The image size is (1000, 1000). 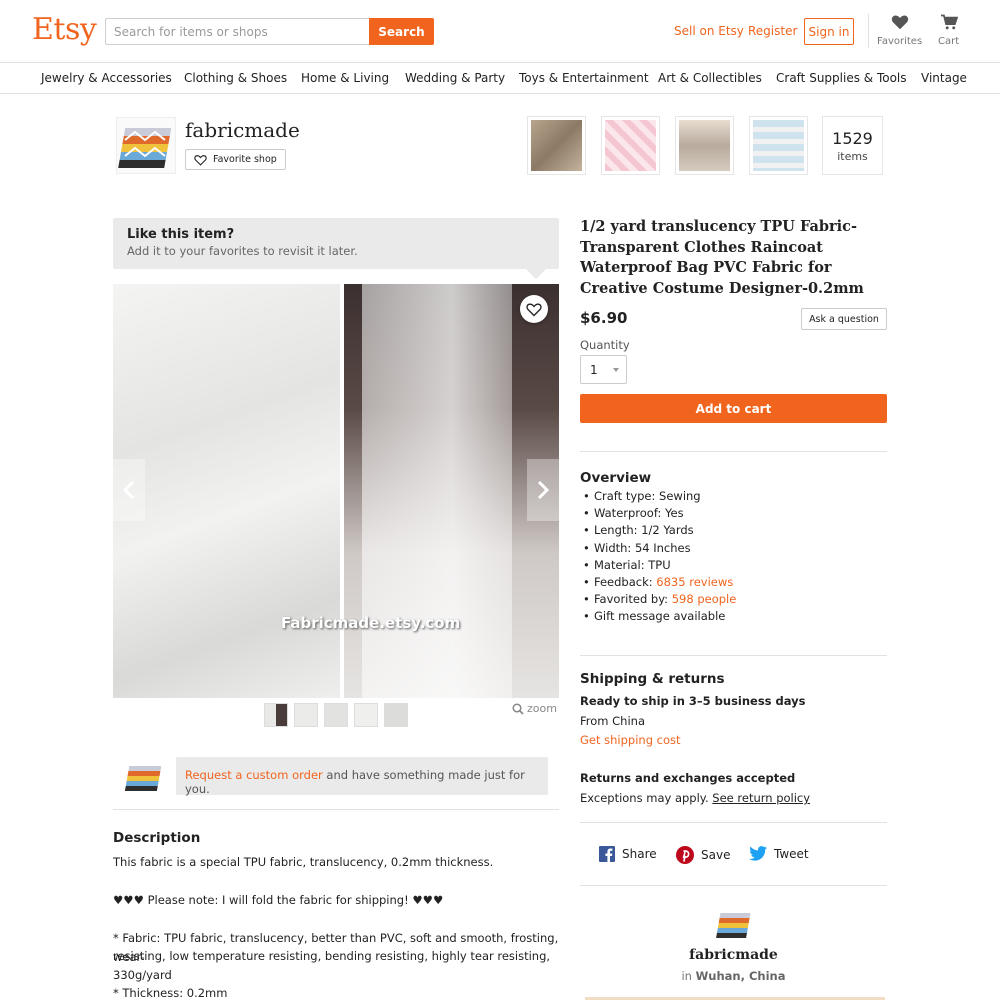 What do you see at coordinates (345, 78) in the screenshot?
I see `category-home: Home & Living` at bounding box center [345, 78].